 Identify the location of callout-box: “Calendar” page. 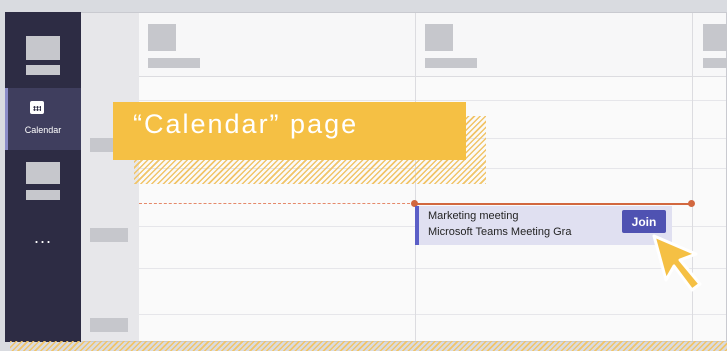
(289, 131).